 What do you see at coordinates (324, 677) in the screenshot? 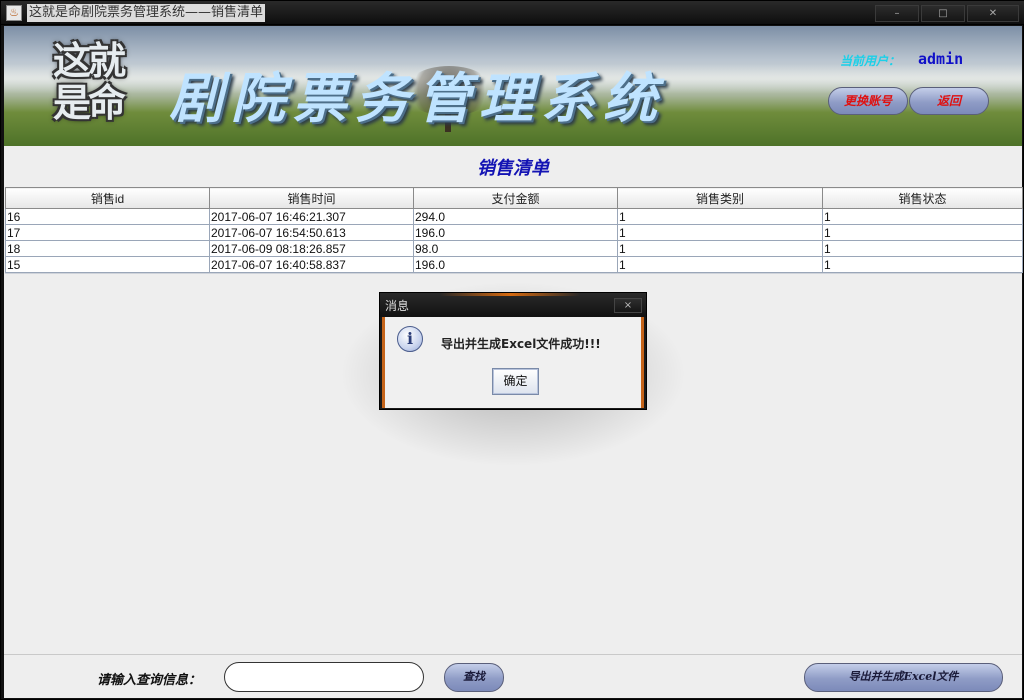
I see `search-input` at bounding box center [324, 677].